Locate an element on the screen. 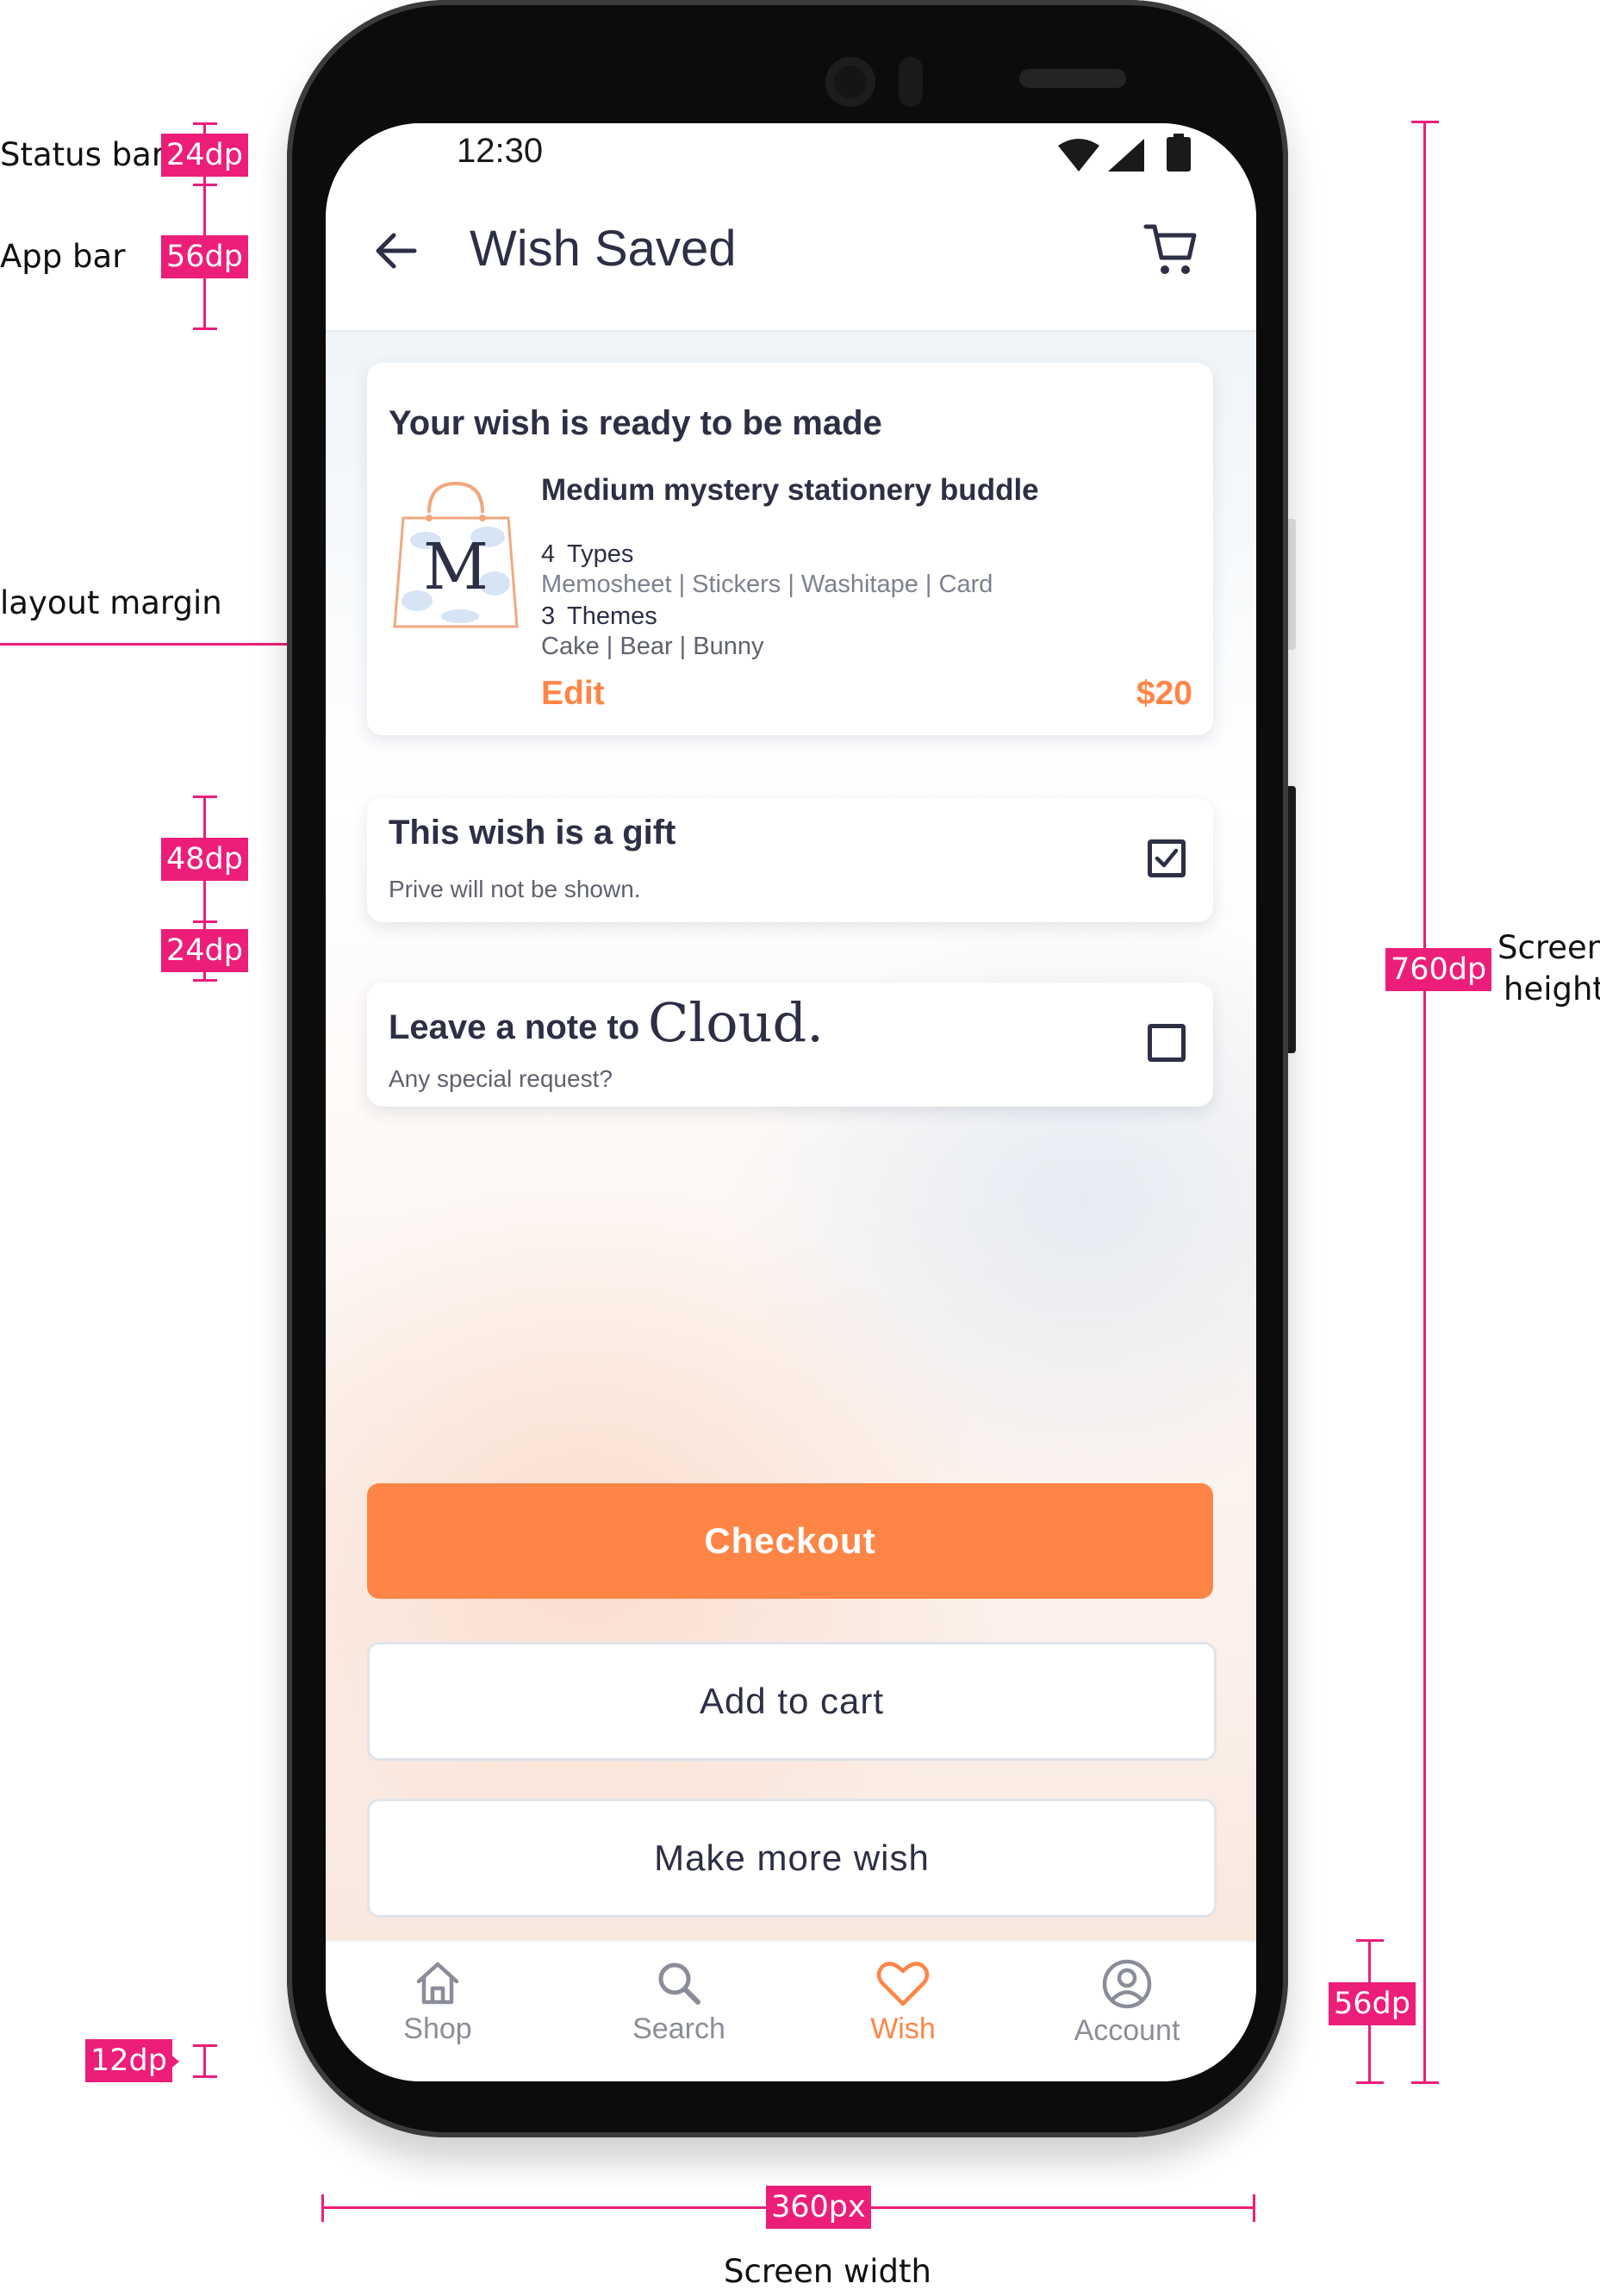  heart-icon is located at coordinates (903, 1984).